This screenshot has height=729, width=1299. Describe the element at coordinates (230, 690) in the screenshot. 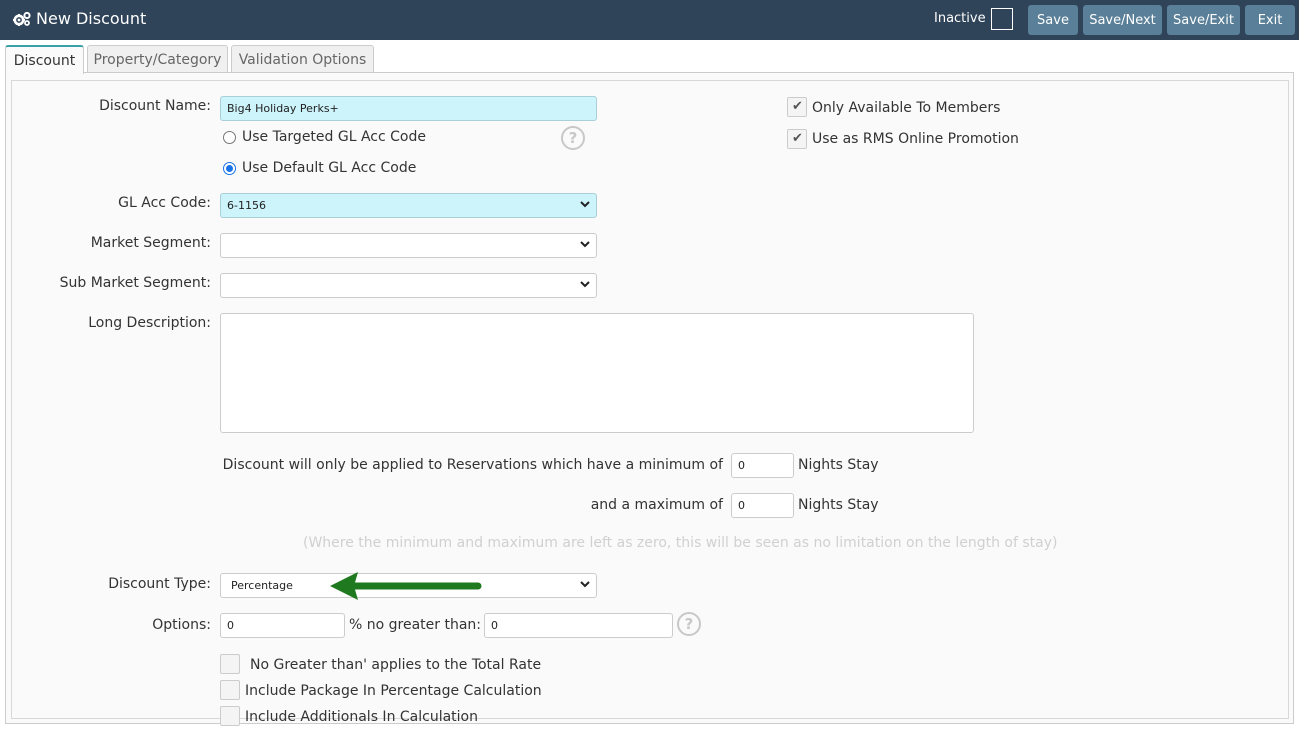

I see `package-checkbox` at that location.